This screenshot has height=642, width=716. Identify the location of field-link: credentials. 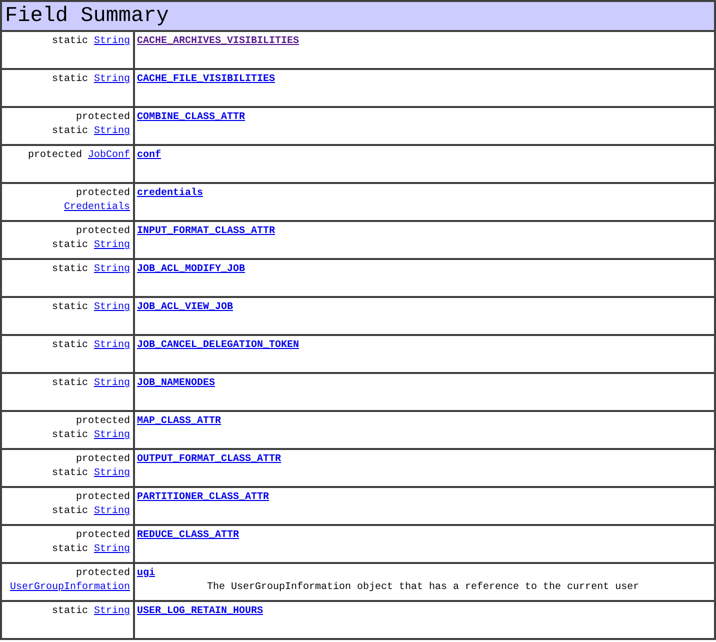
(170, 193).